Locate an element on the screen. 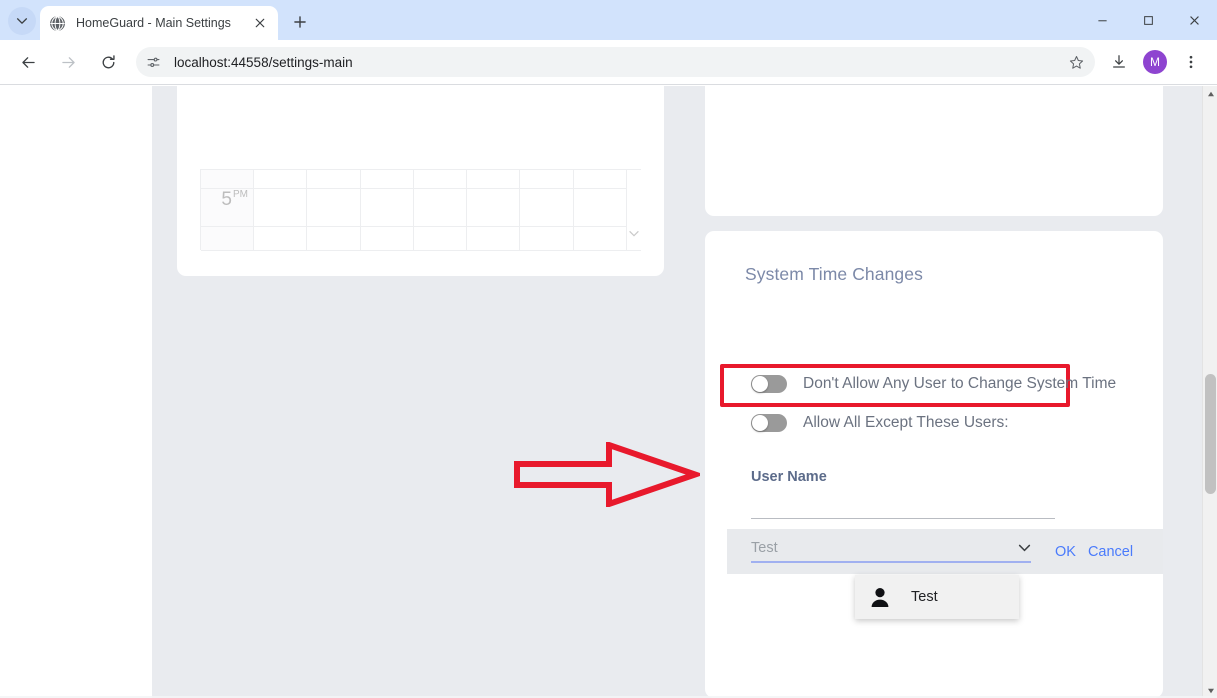 The height and width of the screenshot is (698, 1217). card-title: System Time Changes is located at coordinates (834, 274).